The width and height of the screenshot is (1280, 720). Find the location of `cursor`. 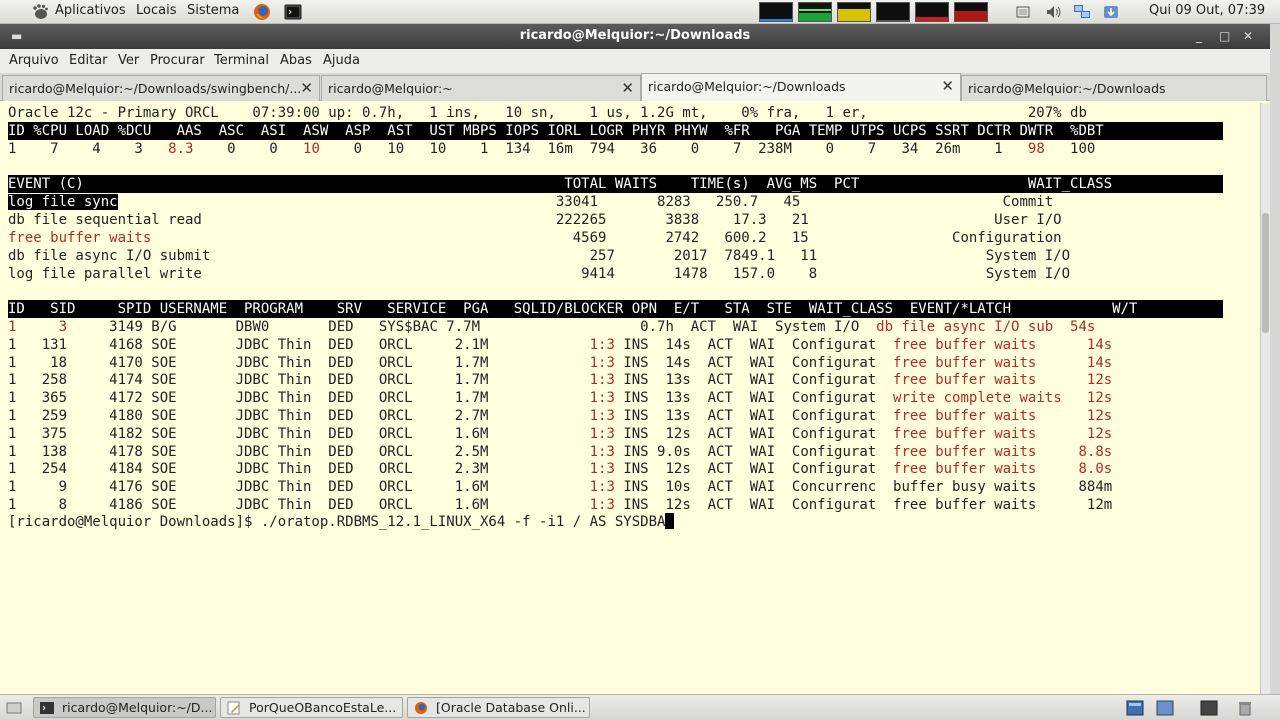

cursor is located at coordinates (670, 521).